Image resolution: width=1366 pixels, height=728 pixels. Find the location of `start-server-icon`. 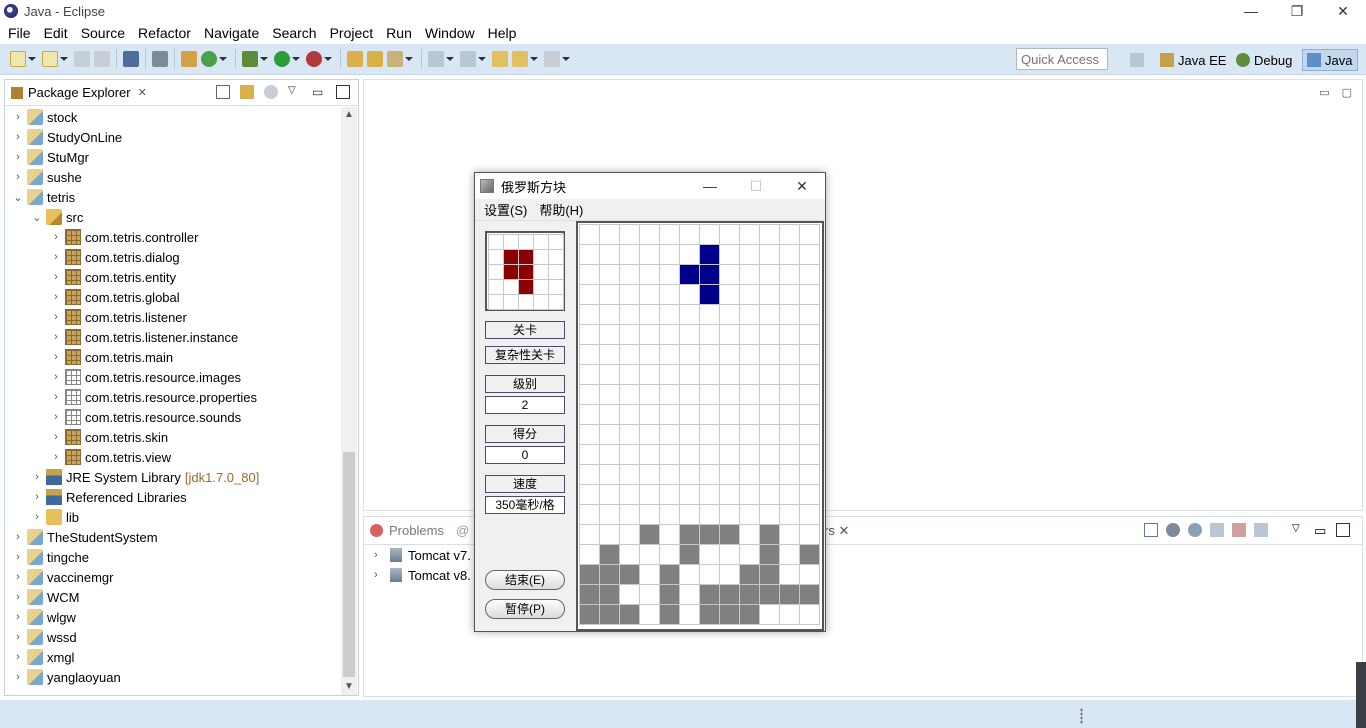

start-server-icon is located at coordinates (1195, 530).